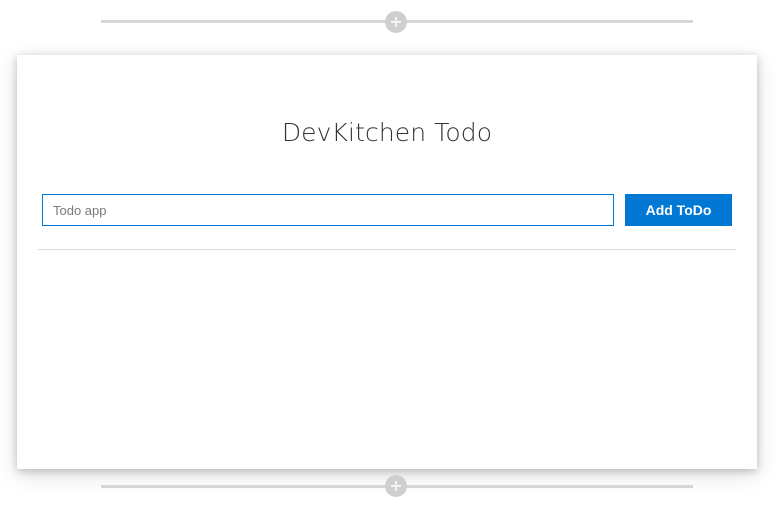  I want to click on add-todo-button: Add ToDo, so click(678, 210).